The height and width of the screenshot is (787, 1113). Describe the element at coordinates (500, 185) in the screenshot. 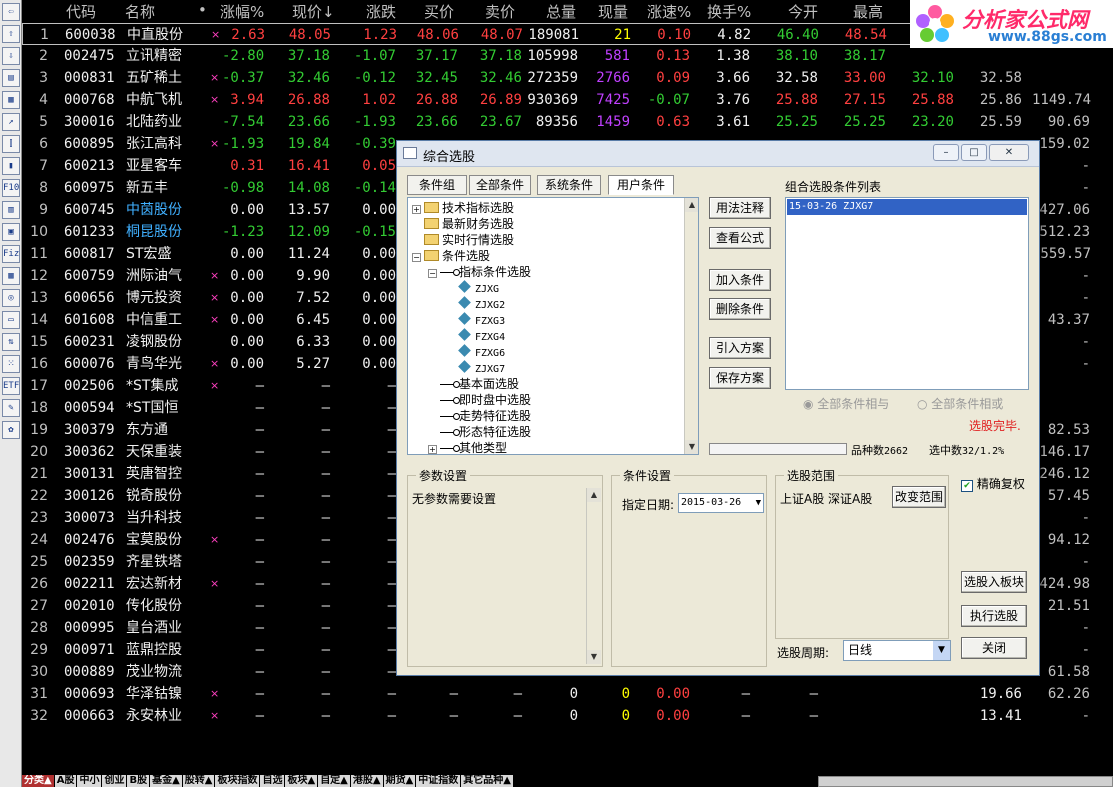

I see `tab-all-conditions: 全部条件` at that location.